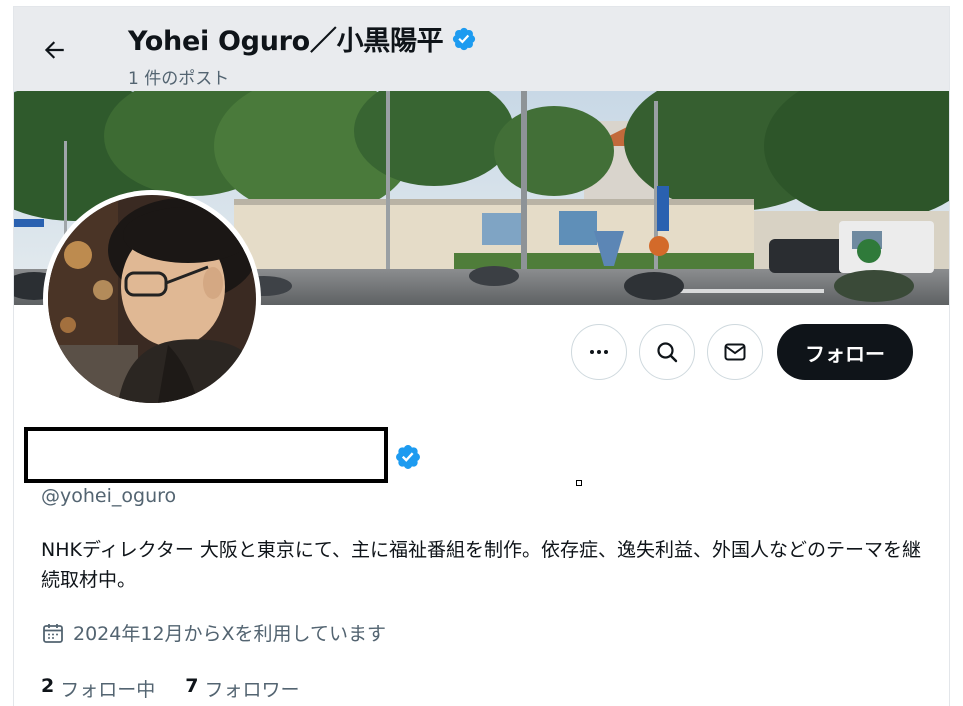 This screenshot has height=706, width=963. Describe the element at coordinates (229, 634) in the screenshot. I see `joined-text: 2024年12月からXを利用しています` at that location.